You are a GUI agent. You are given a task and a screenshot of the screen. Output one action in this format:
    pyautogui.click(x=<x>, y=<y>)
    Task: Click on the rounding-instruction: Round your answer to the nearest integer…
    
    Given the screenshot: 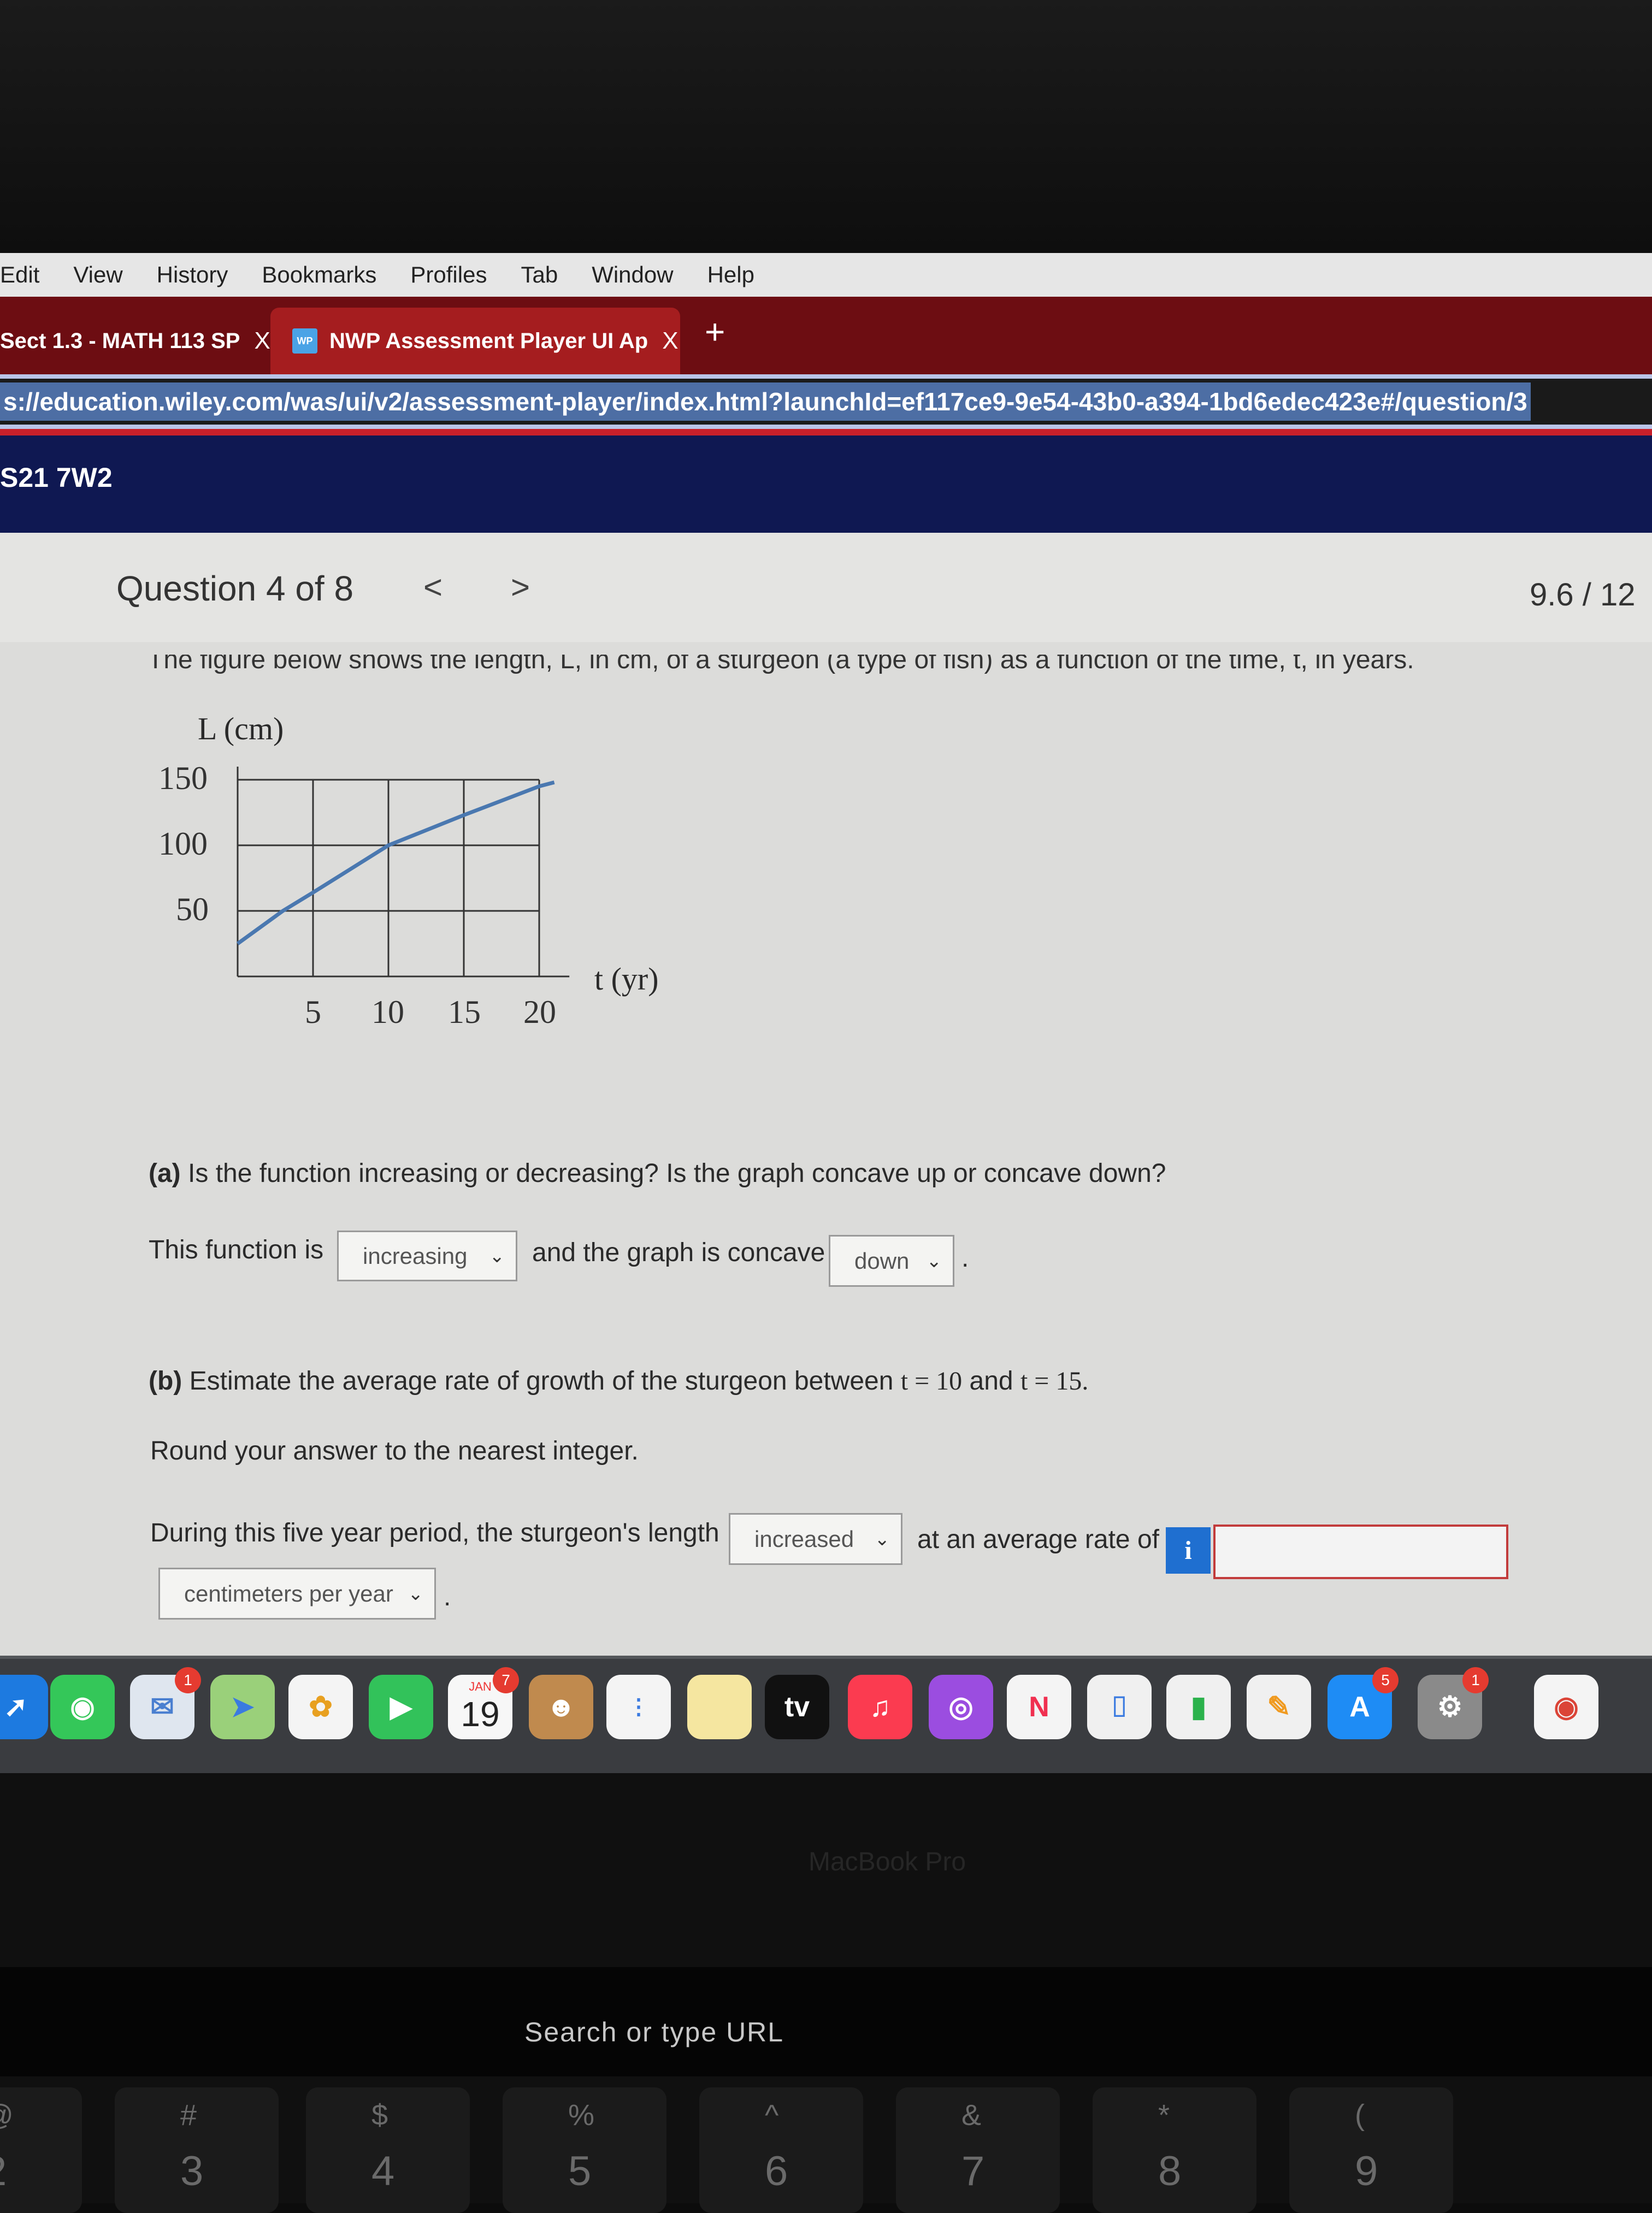 What is the action you would take?
    pyautogui.click(x=394, y=1451)
    